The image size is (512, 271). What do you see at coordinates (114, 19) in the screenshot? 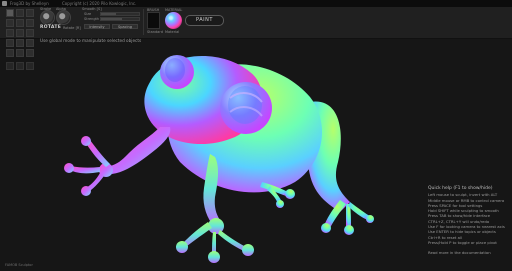
I see `strength-slider: Strength` at bounding box center [114, 19].